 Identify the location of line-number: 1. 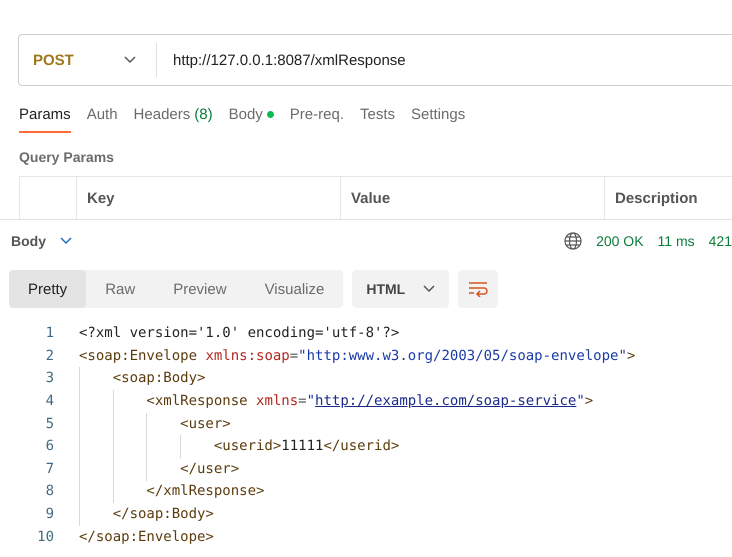
(49, 333).